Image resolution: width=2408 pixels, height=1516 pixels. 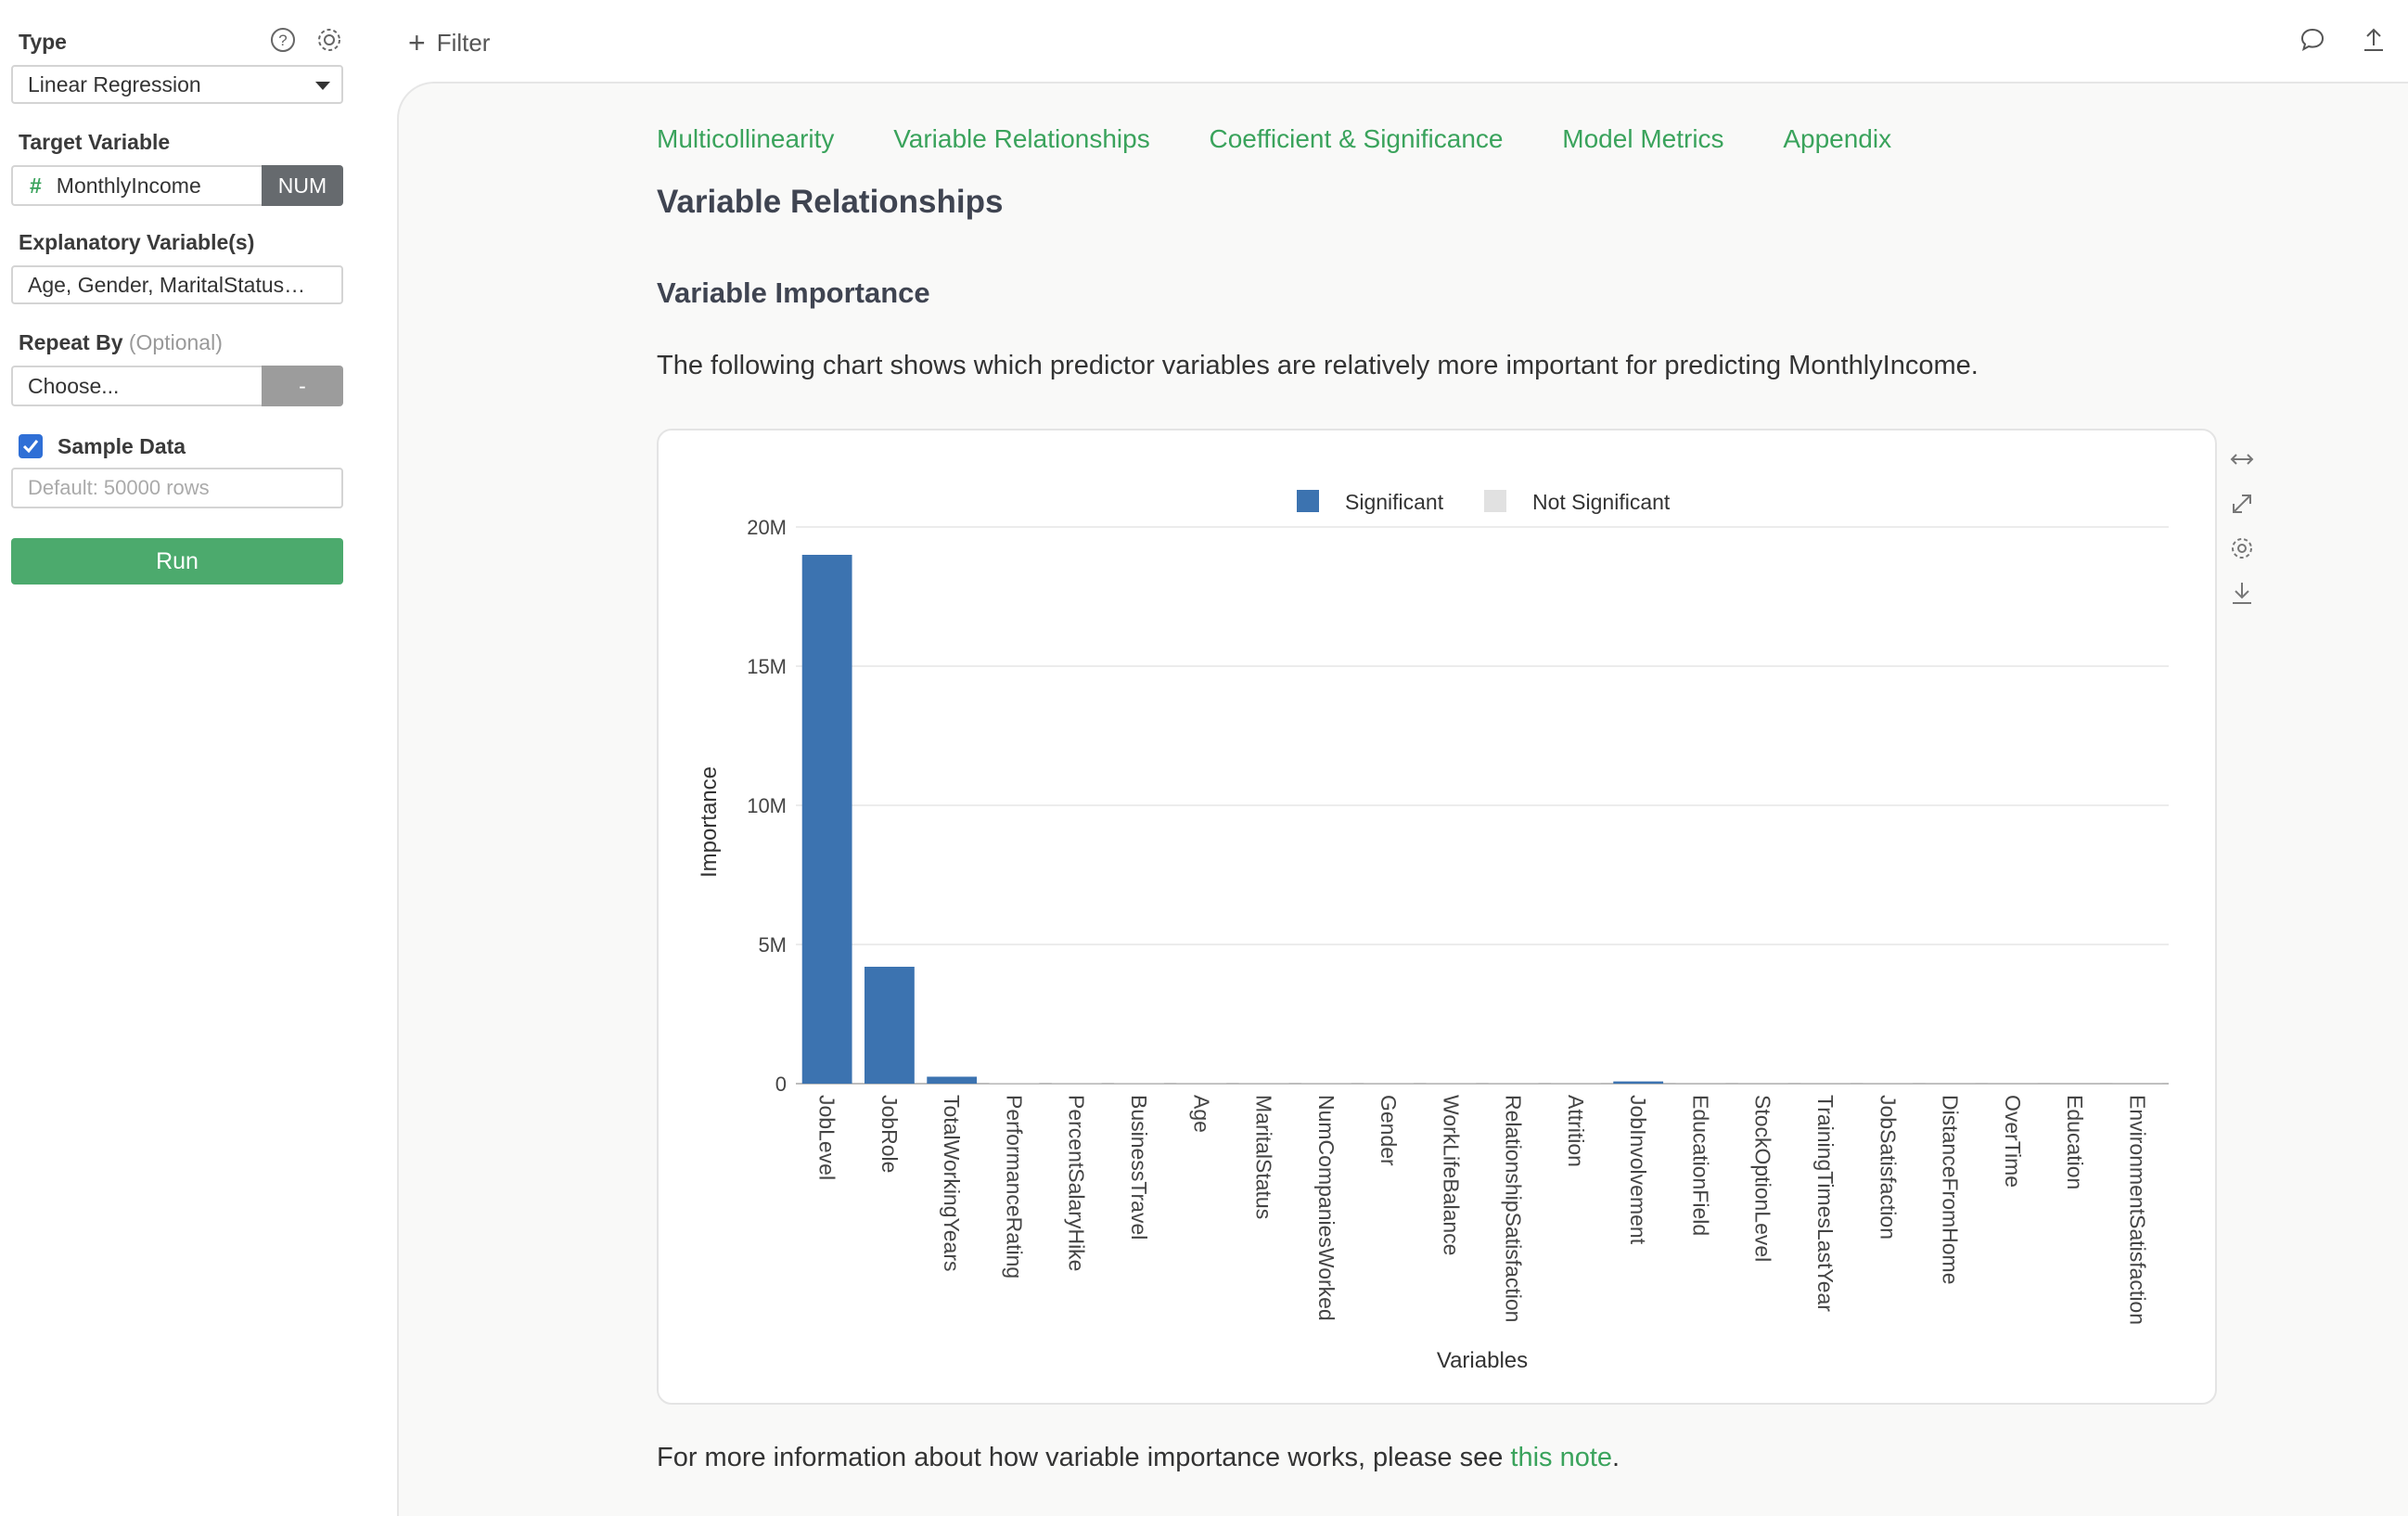 I want to click on check-icon, so click(x=30, y=447).